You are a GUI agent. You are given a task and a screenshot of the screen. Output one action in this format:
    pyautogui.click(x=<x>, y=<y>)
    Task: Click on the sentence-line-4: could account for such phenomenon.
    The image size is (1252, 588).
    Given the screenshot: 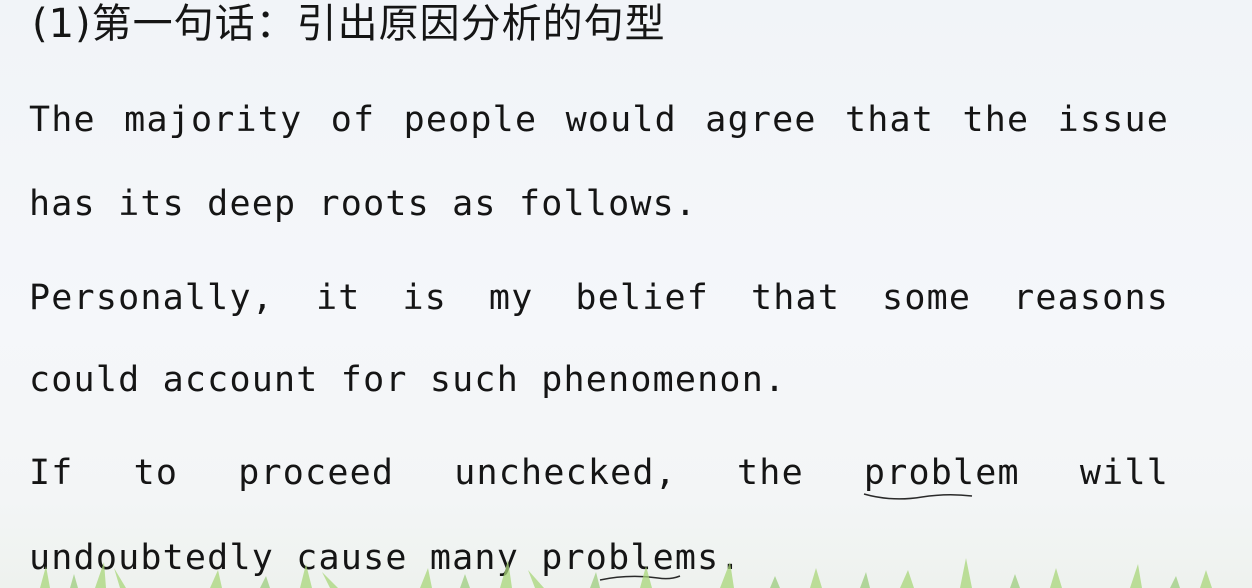 What is the action you would take?
    pyautogui.click(x=408, y=380)
    